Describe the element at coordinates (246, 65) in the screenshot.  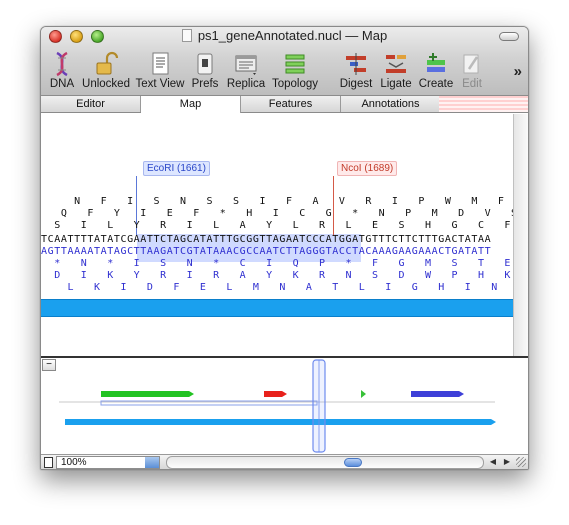
I see `replica-window-icon` at that location.